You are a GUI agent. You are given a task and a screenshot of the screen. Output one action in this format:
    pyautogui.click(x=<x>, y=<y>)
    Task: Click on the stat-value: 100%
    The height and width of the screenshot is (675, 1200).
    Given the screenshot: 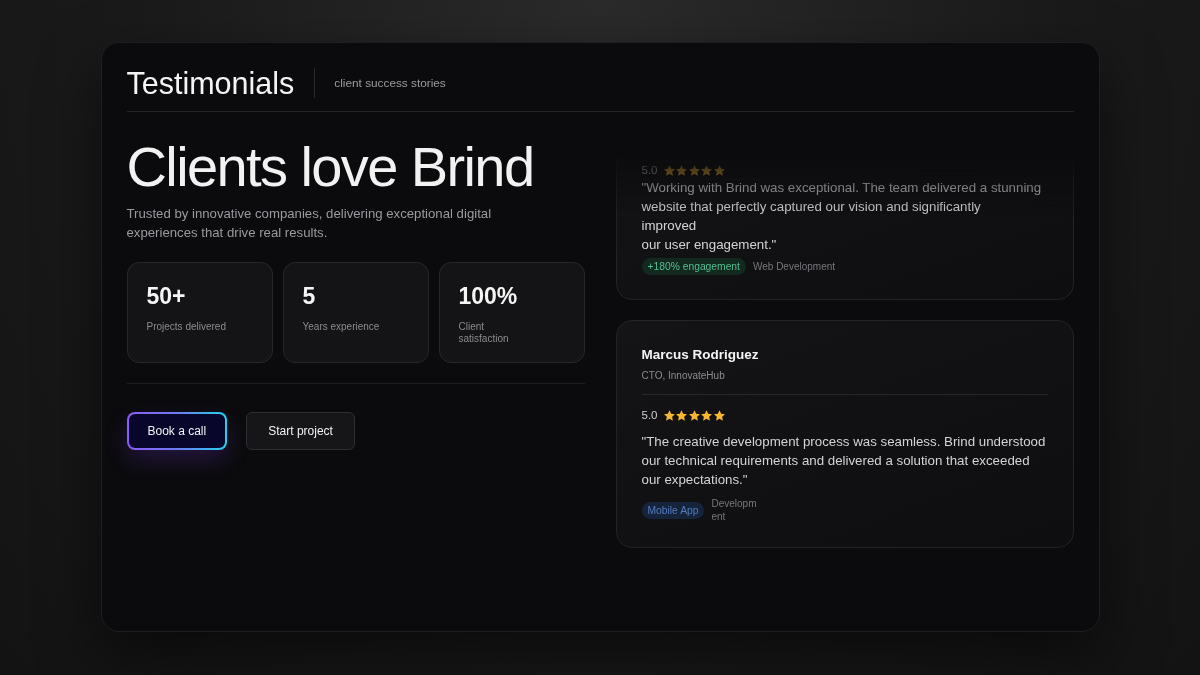 What is the action you would take?
    pyautogui.click(x=488, y=296)
    